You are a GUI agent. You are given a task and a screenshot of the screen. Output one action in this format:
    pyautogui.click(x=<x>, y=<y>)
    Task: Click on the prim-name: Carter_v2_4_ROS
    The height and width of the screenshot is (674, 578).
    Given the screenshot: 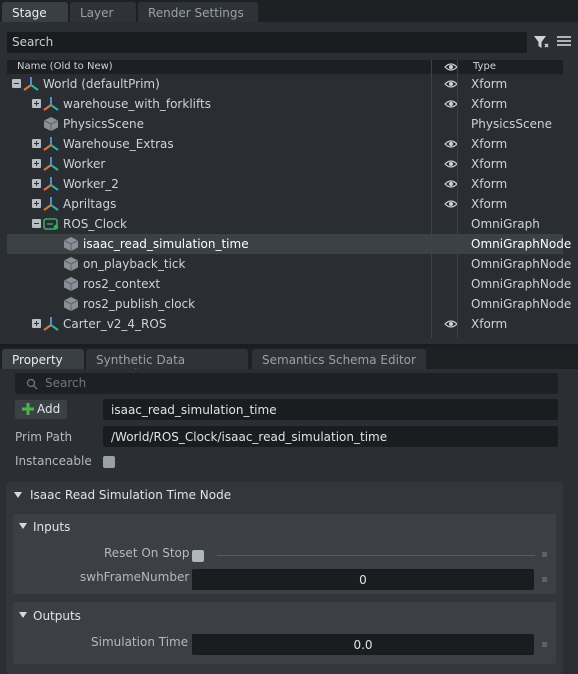 What is the action you would take?
    pyautogui.click(x=115, y=324)
    